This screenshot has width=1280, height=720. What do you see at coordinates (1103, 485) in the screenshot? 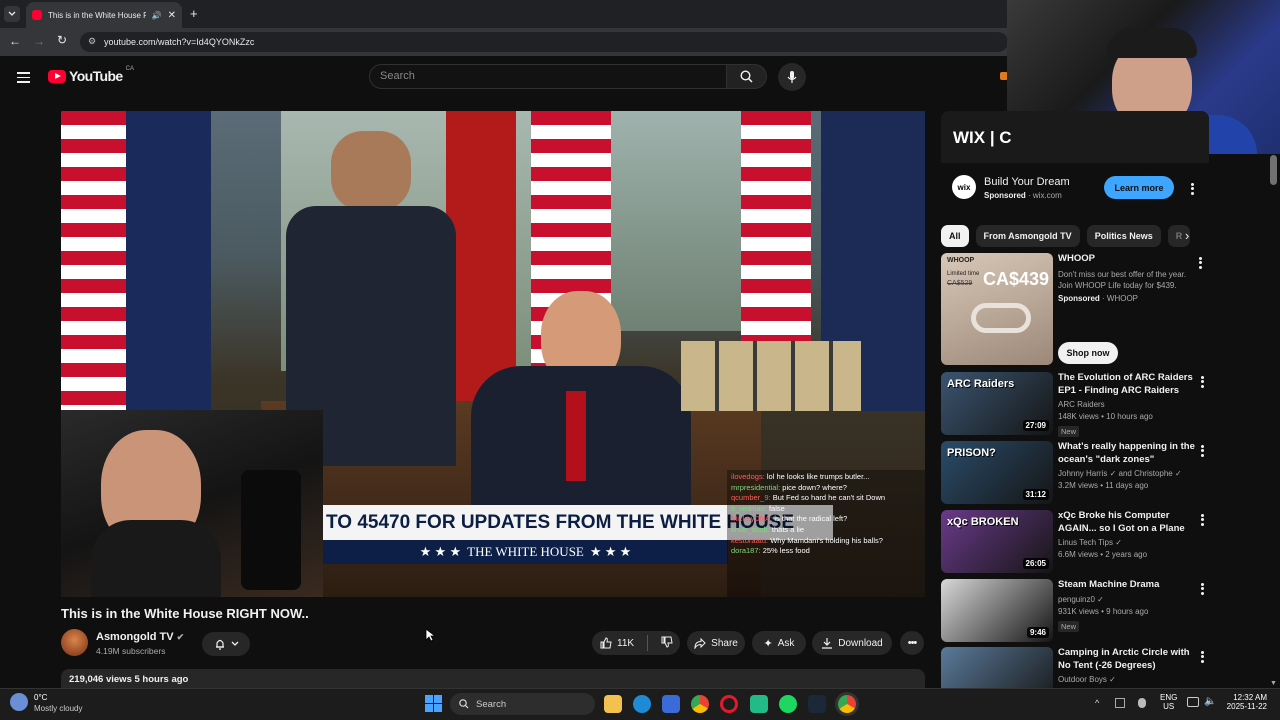
I see `video-stats: 3.2M views • 11 days ago` at bounding box center [1103, 485].